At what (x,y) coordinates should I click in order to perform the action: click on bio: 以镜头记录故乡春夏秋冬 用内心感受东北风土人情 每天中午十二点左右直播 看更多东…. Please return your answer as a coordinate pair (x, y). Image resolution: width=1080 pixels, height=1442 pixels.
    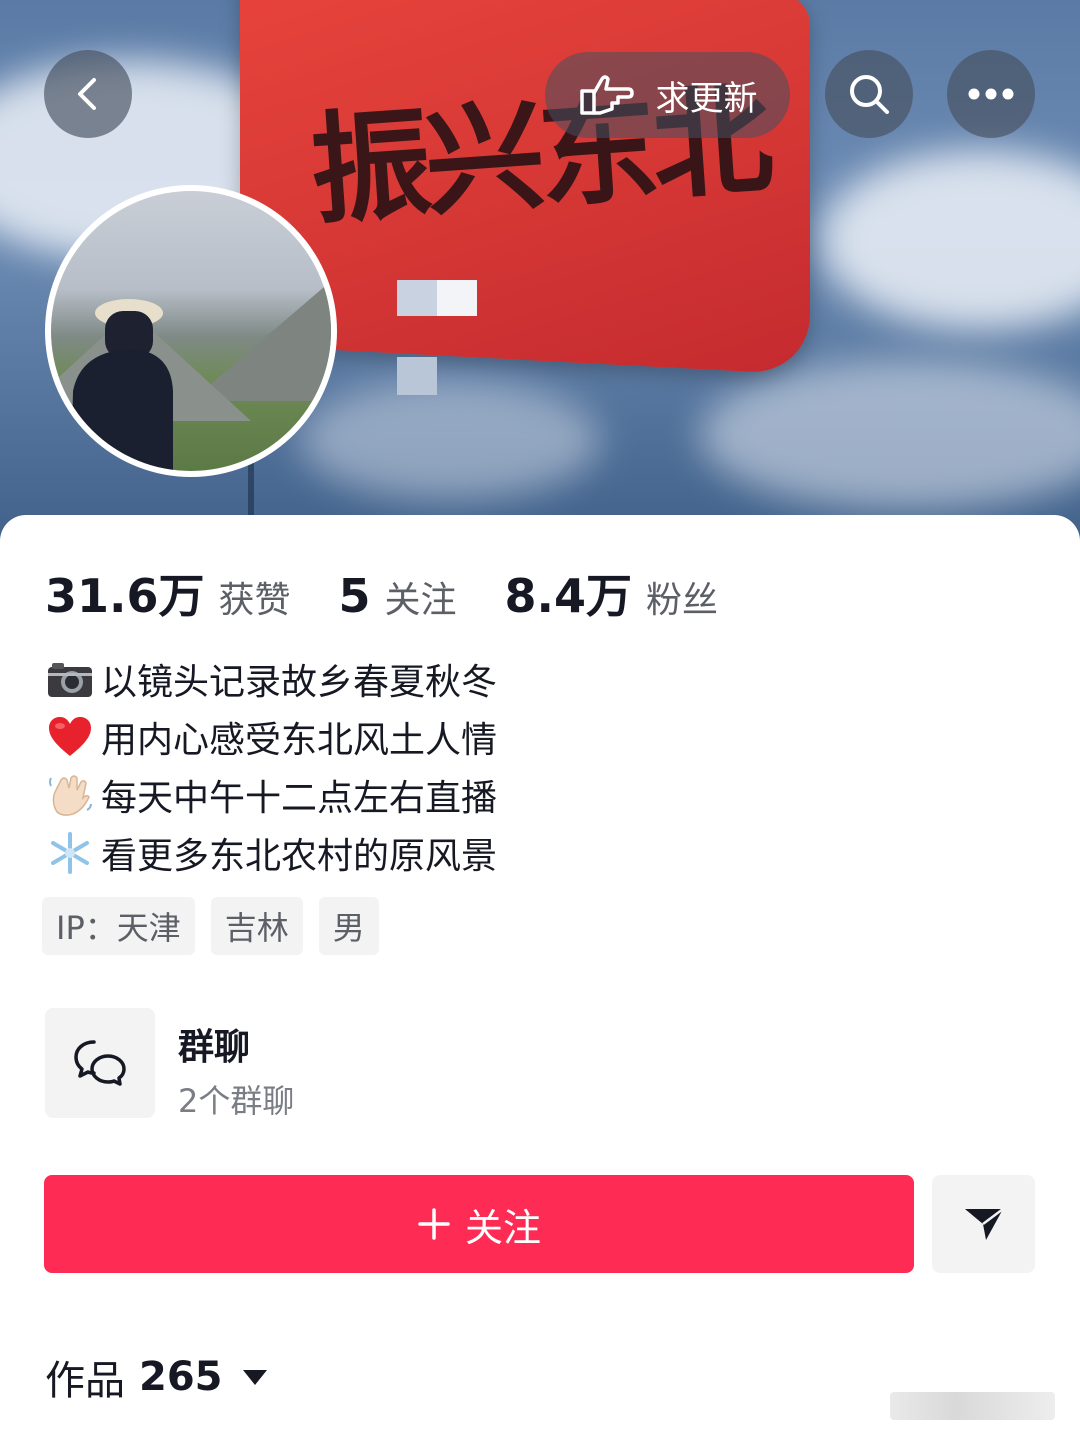
    Looking at the image, I should click on (271, 766).